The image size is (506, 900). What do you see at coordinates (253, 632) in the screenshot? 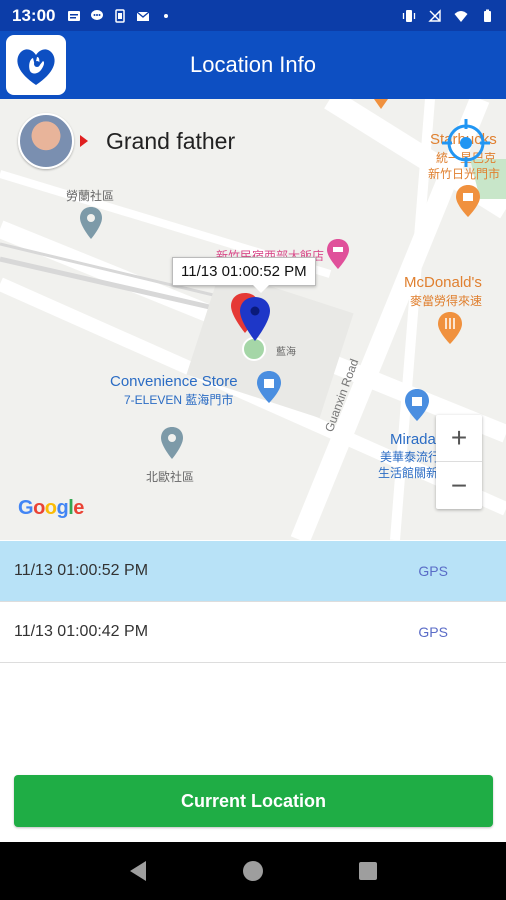
I see `history-row: 11/13 01:00:42 PM GPS` at bounding box center [253, 632].